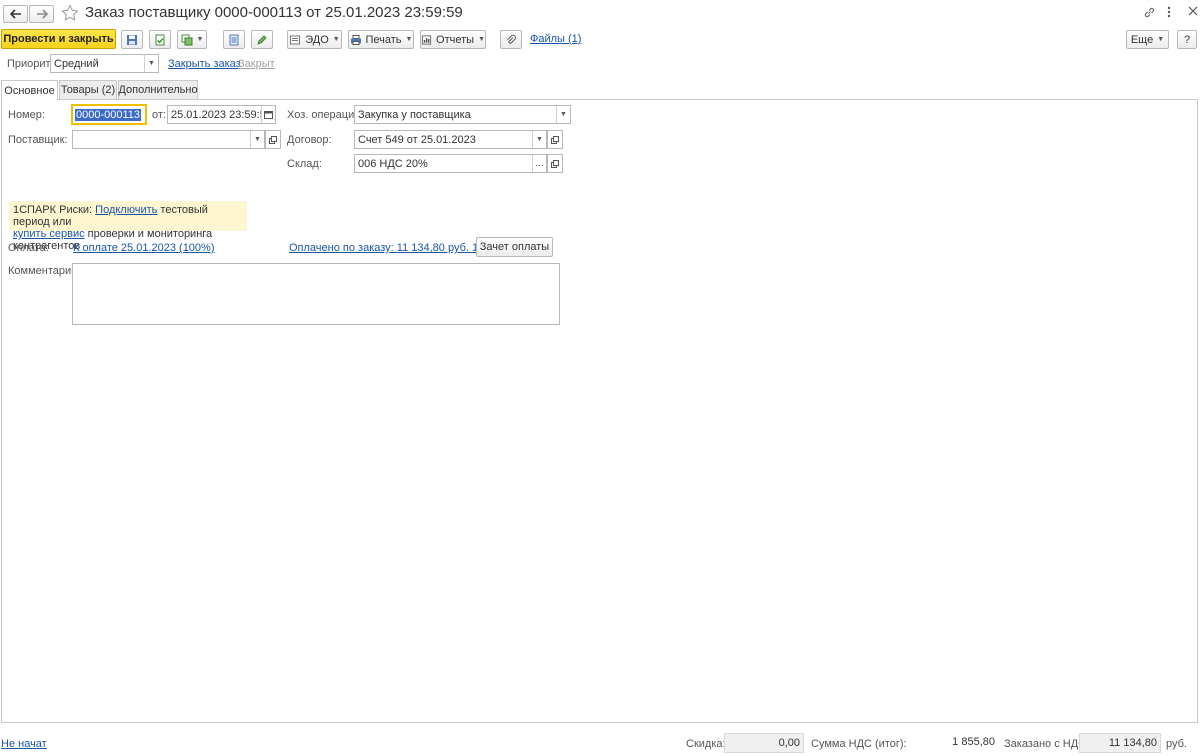 The height and width of the screenshot is (756, 1200). What do you see at coordinates (706, 744) in the screenshot?
I see `discount-label: Скидка:` at bounding box center [706, 744].